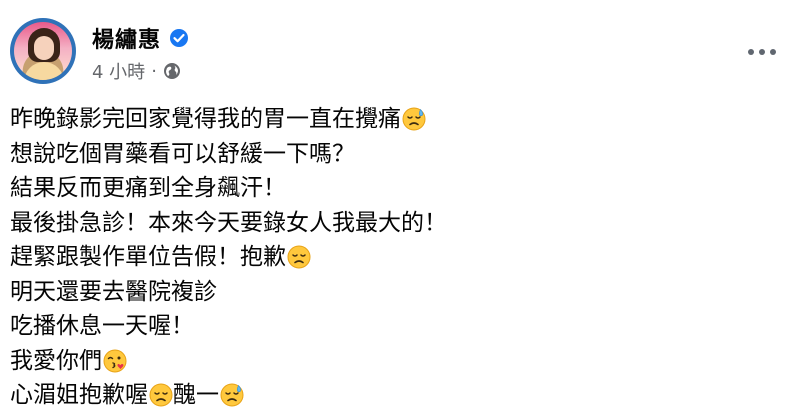 This screenshot has height=414, width=800. What do you see at coordinates (102, 326) in the screenshot?
I see `post-line-text: 吃播休息一天喔！` at bounding box center [102, 326].